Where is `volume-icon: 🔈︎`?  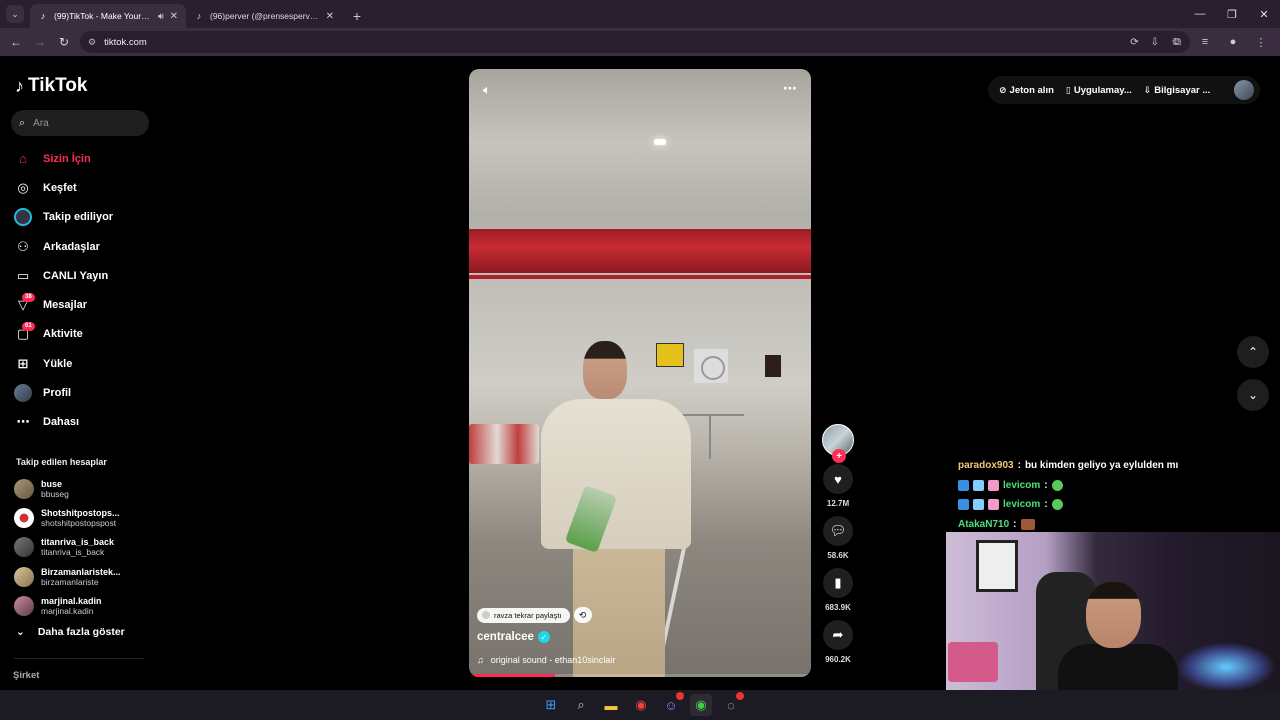 volume-icon: 🔈︎ is located at coordinates (487, 90).